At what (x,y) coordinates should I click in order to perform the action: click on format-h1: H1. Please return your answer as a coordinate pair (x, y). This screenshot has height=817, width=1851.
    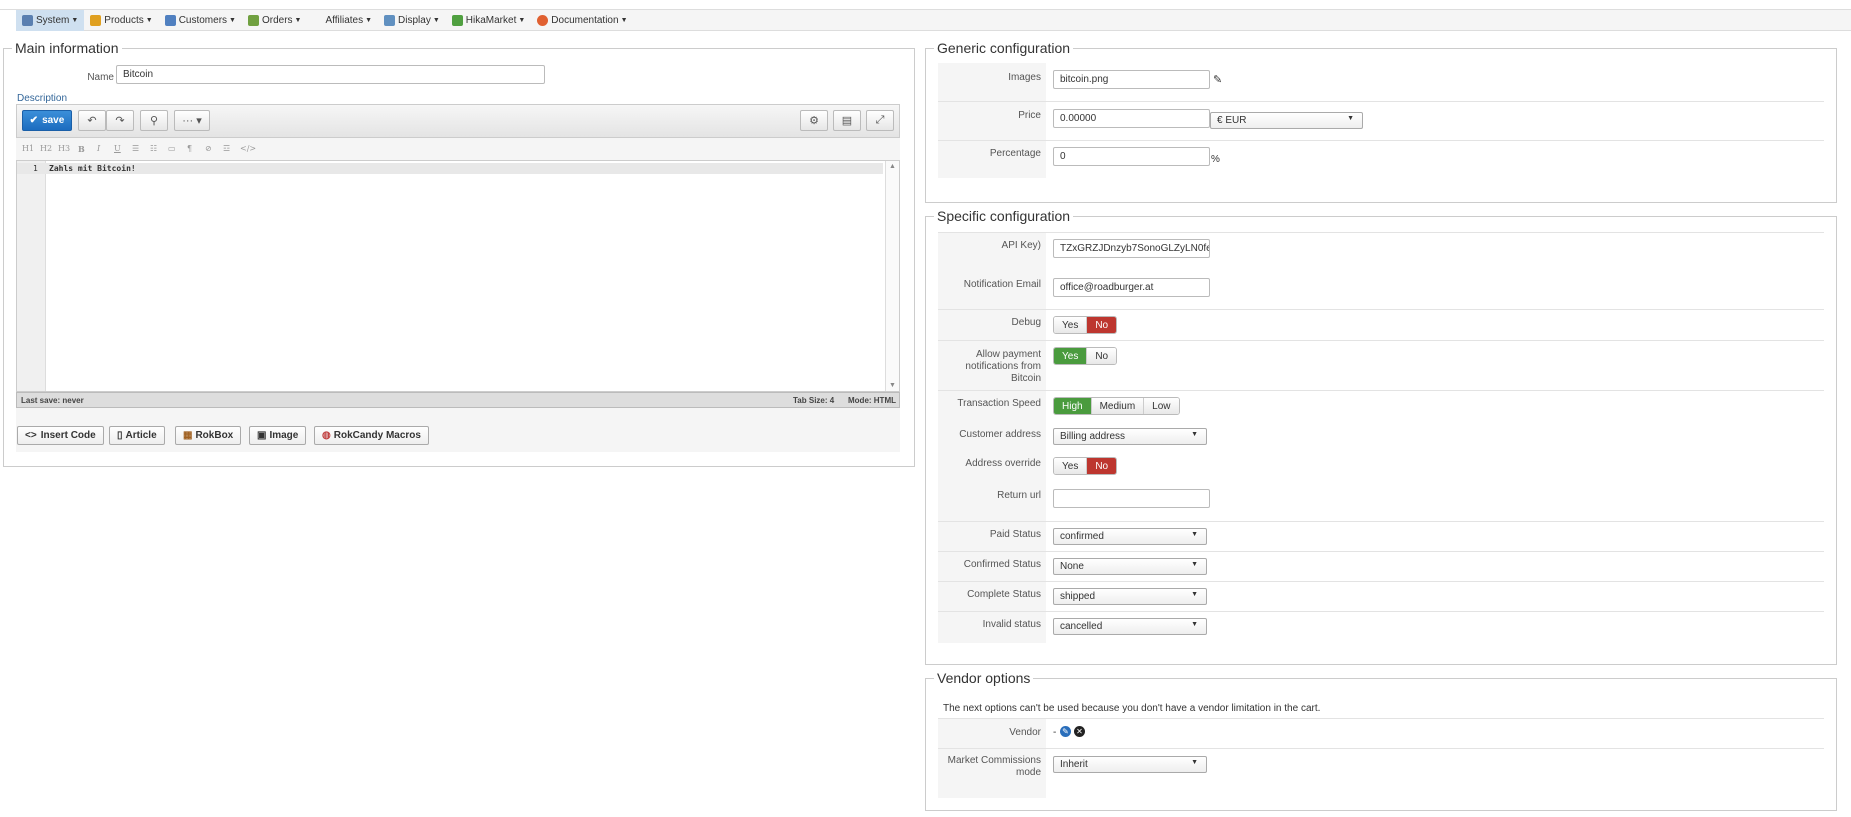
    Looking at the image, I should click on (28, 148).